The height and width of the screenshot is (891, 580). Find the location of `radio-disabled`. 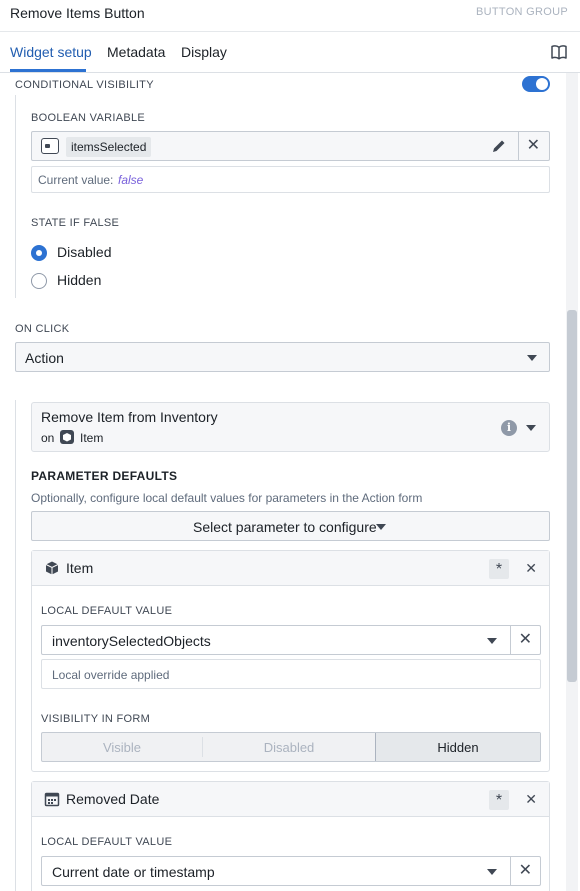

radio-disabled is located at coordinates (39, 253).